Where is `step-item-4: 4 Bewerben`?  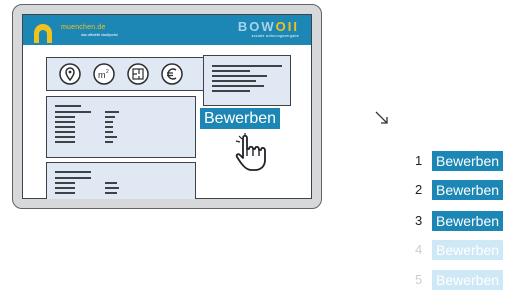 step-item-4: 4 Bewerben is located at coordinates (465, 250).